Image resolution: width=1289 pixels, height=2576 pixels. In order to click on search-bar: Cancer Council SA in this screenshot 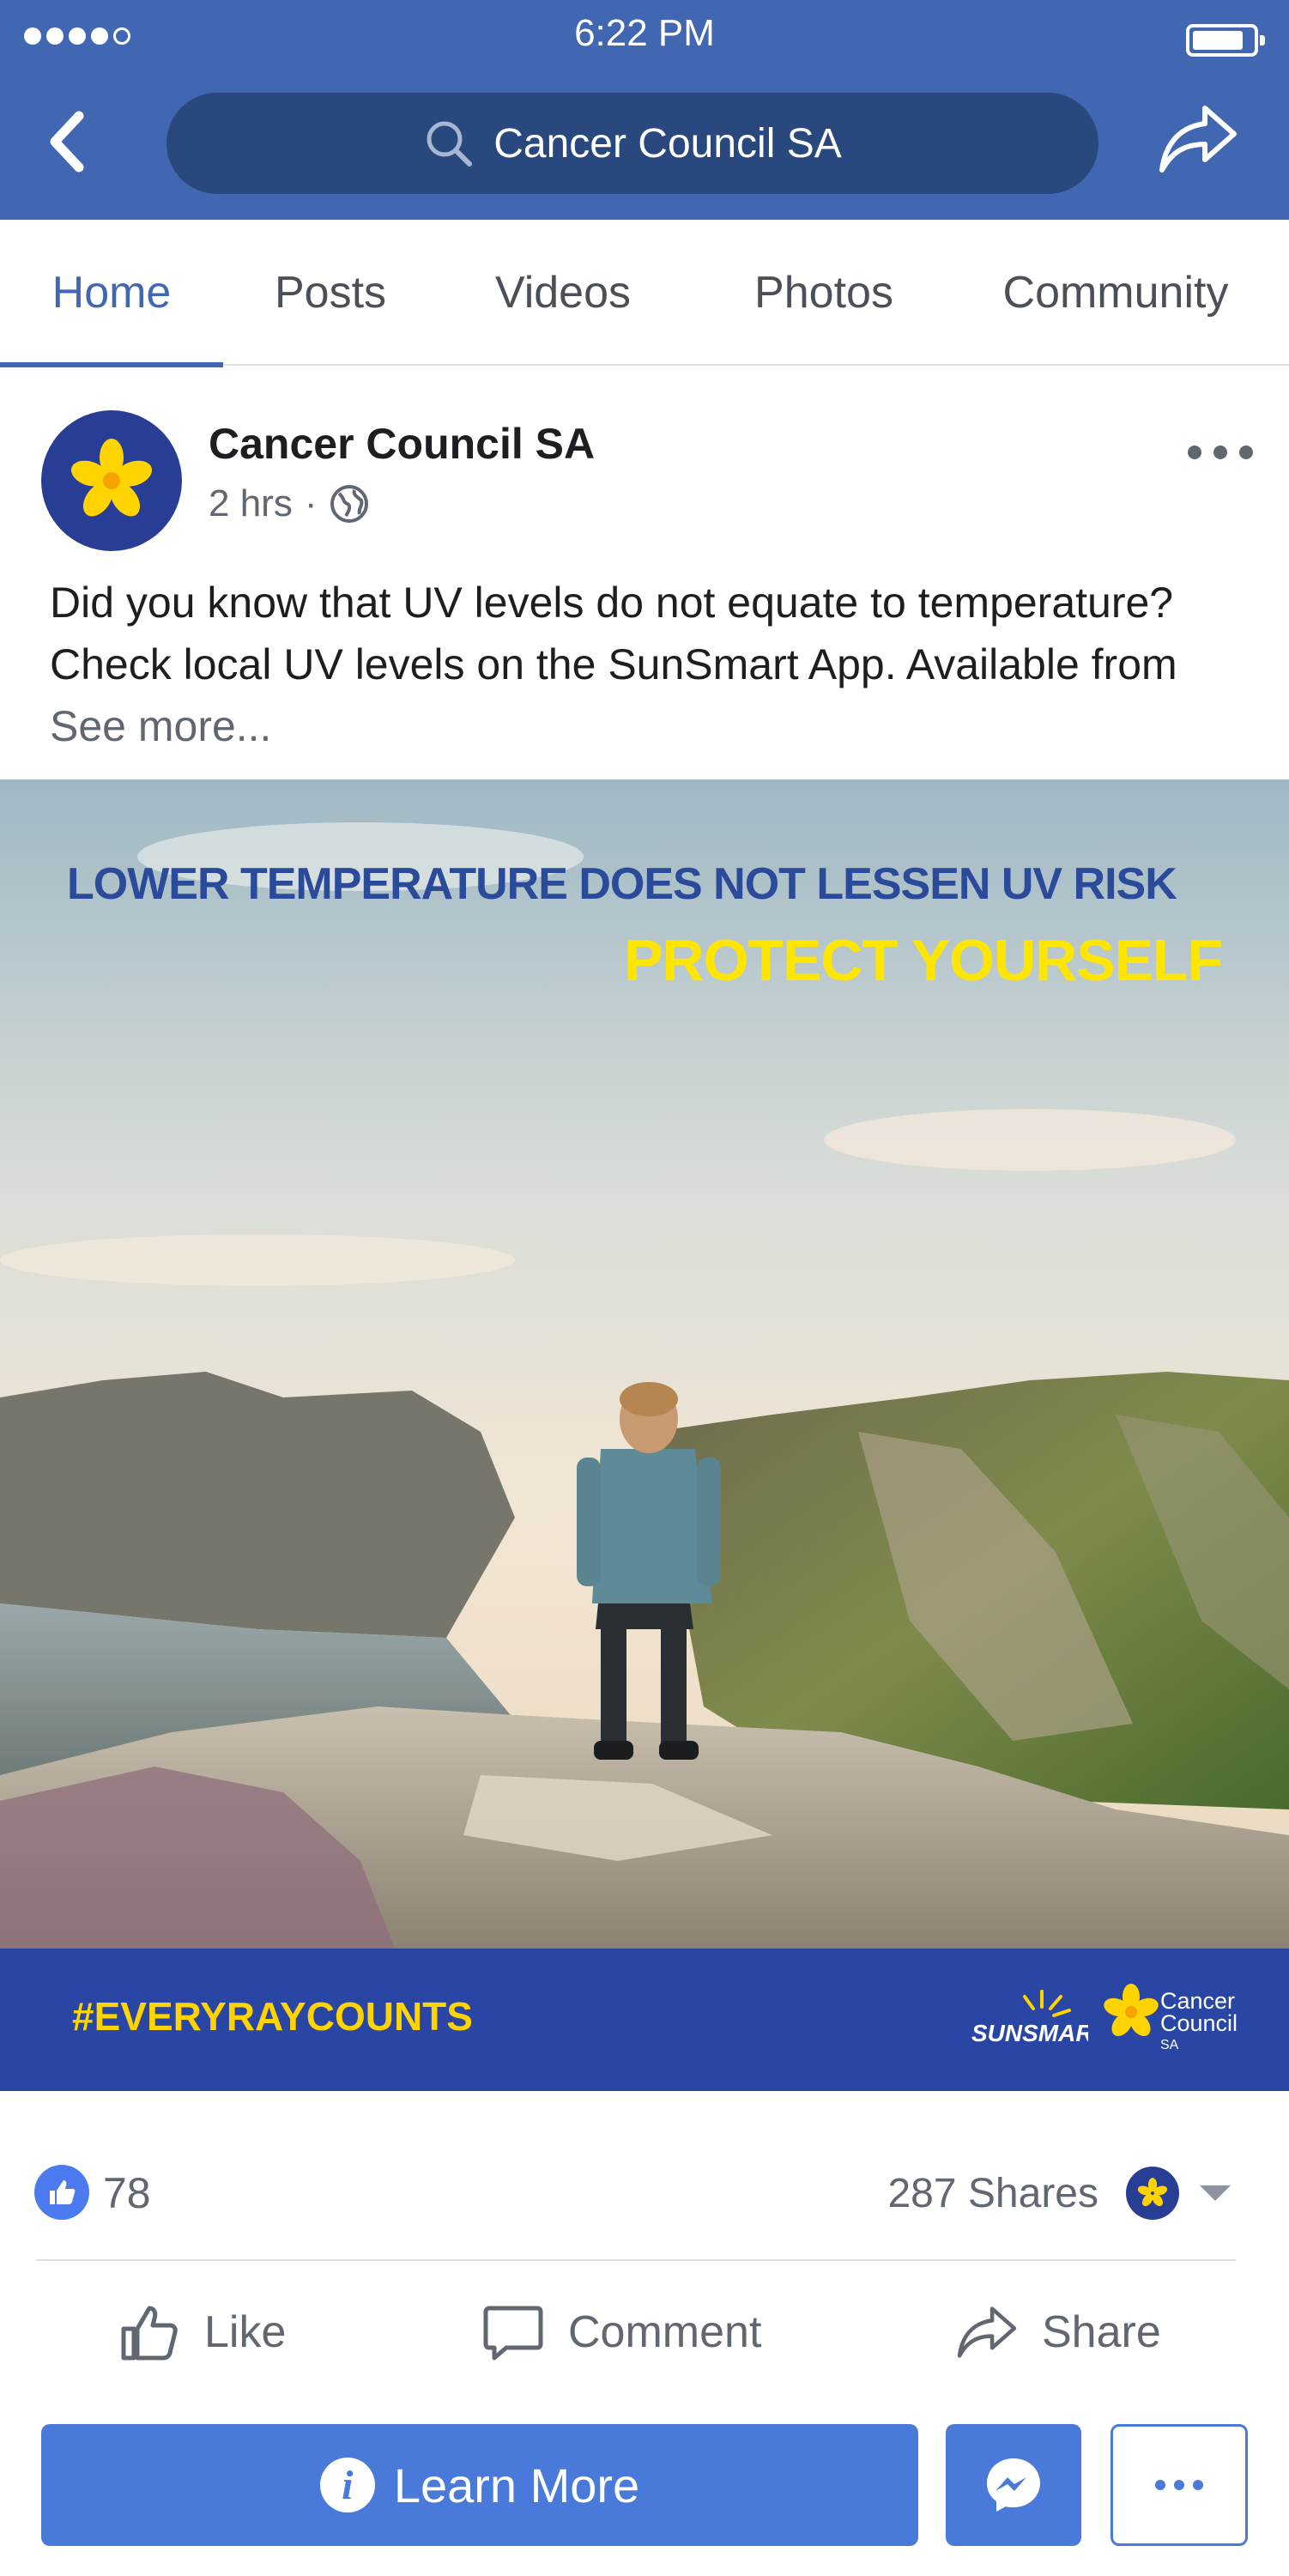, I will do `click(632, 143)`.